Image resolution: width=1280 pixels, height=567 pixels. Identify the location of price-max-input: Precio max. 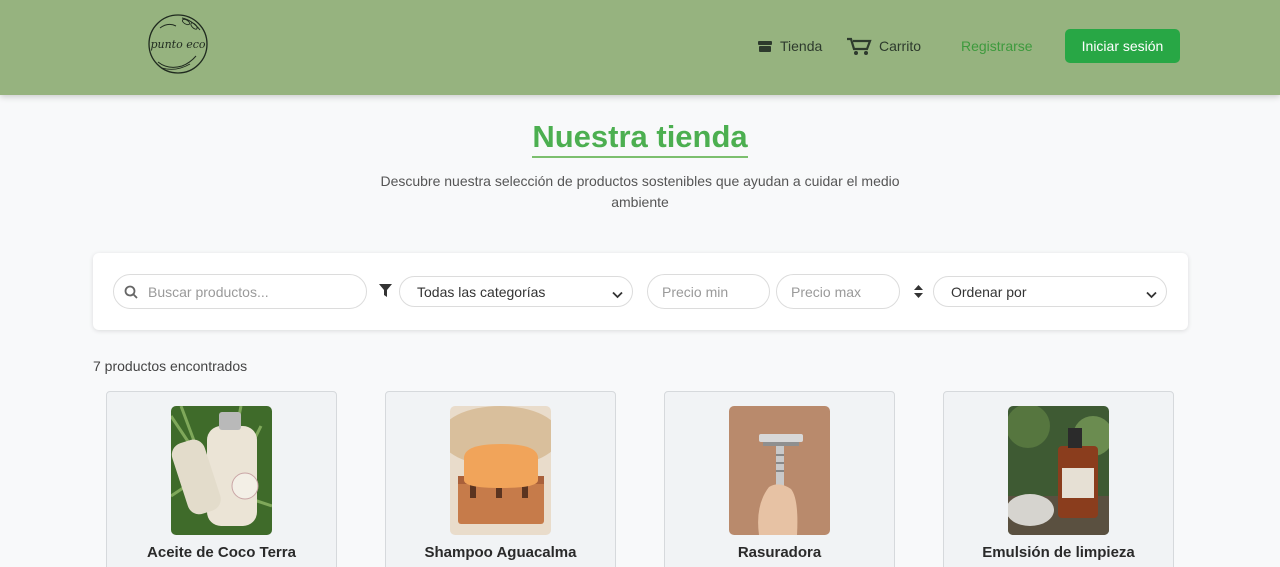
(838, 291).